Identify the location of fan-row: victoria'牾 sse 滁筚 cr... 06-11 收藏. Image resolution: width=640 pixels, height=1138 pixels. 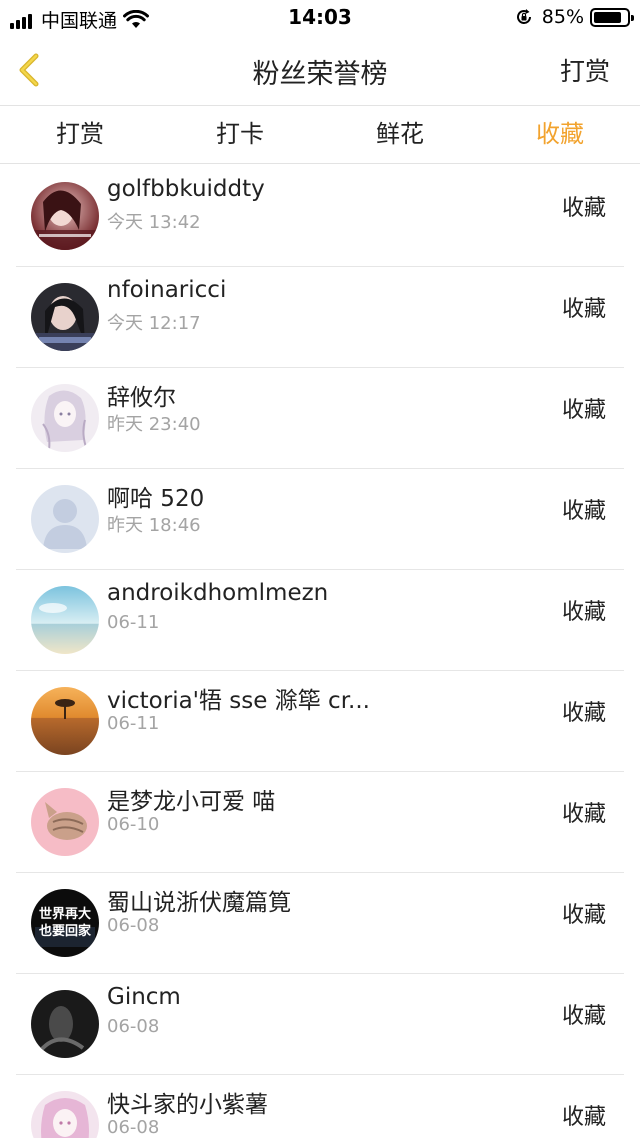
(320, 721).